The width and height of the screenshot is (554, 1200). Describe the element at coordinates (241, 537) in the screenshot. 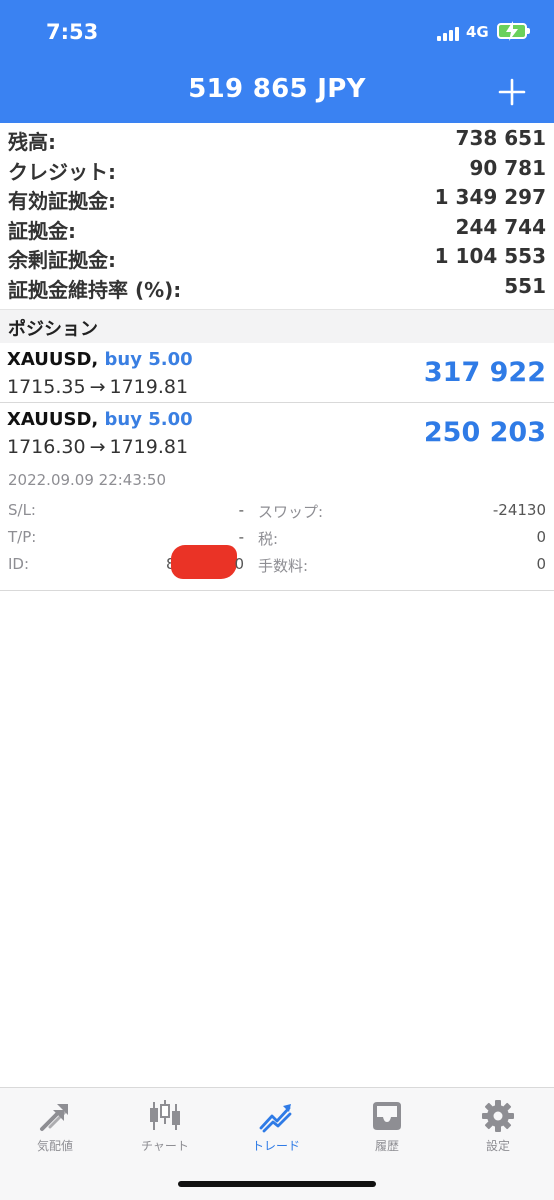

I see `tp-value: -` at that location.